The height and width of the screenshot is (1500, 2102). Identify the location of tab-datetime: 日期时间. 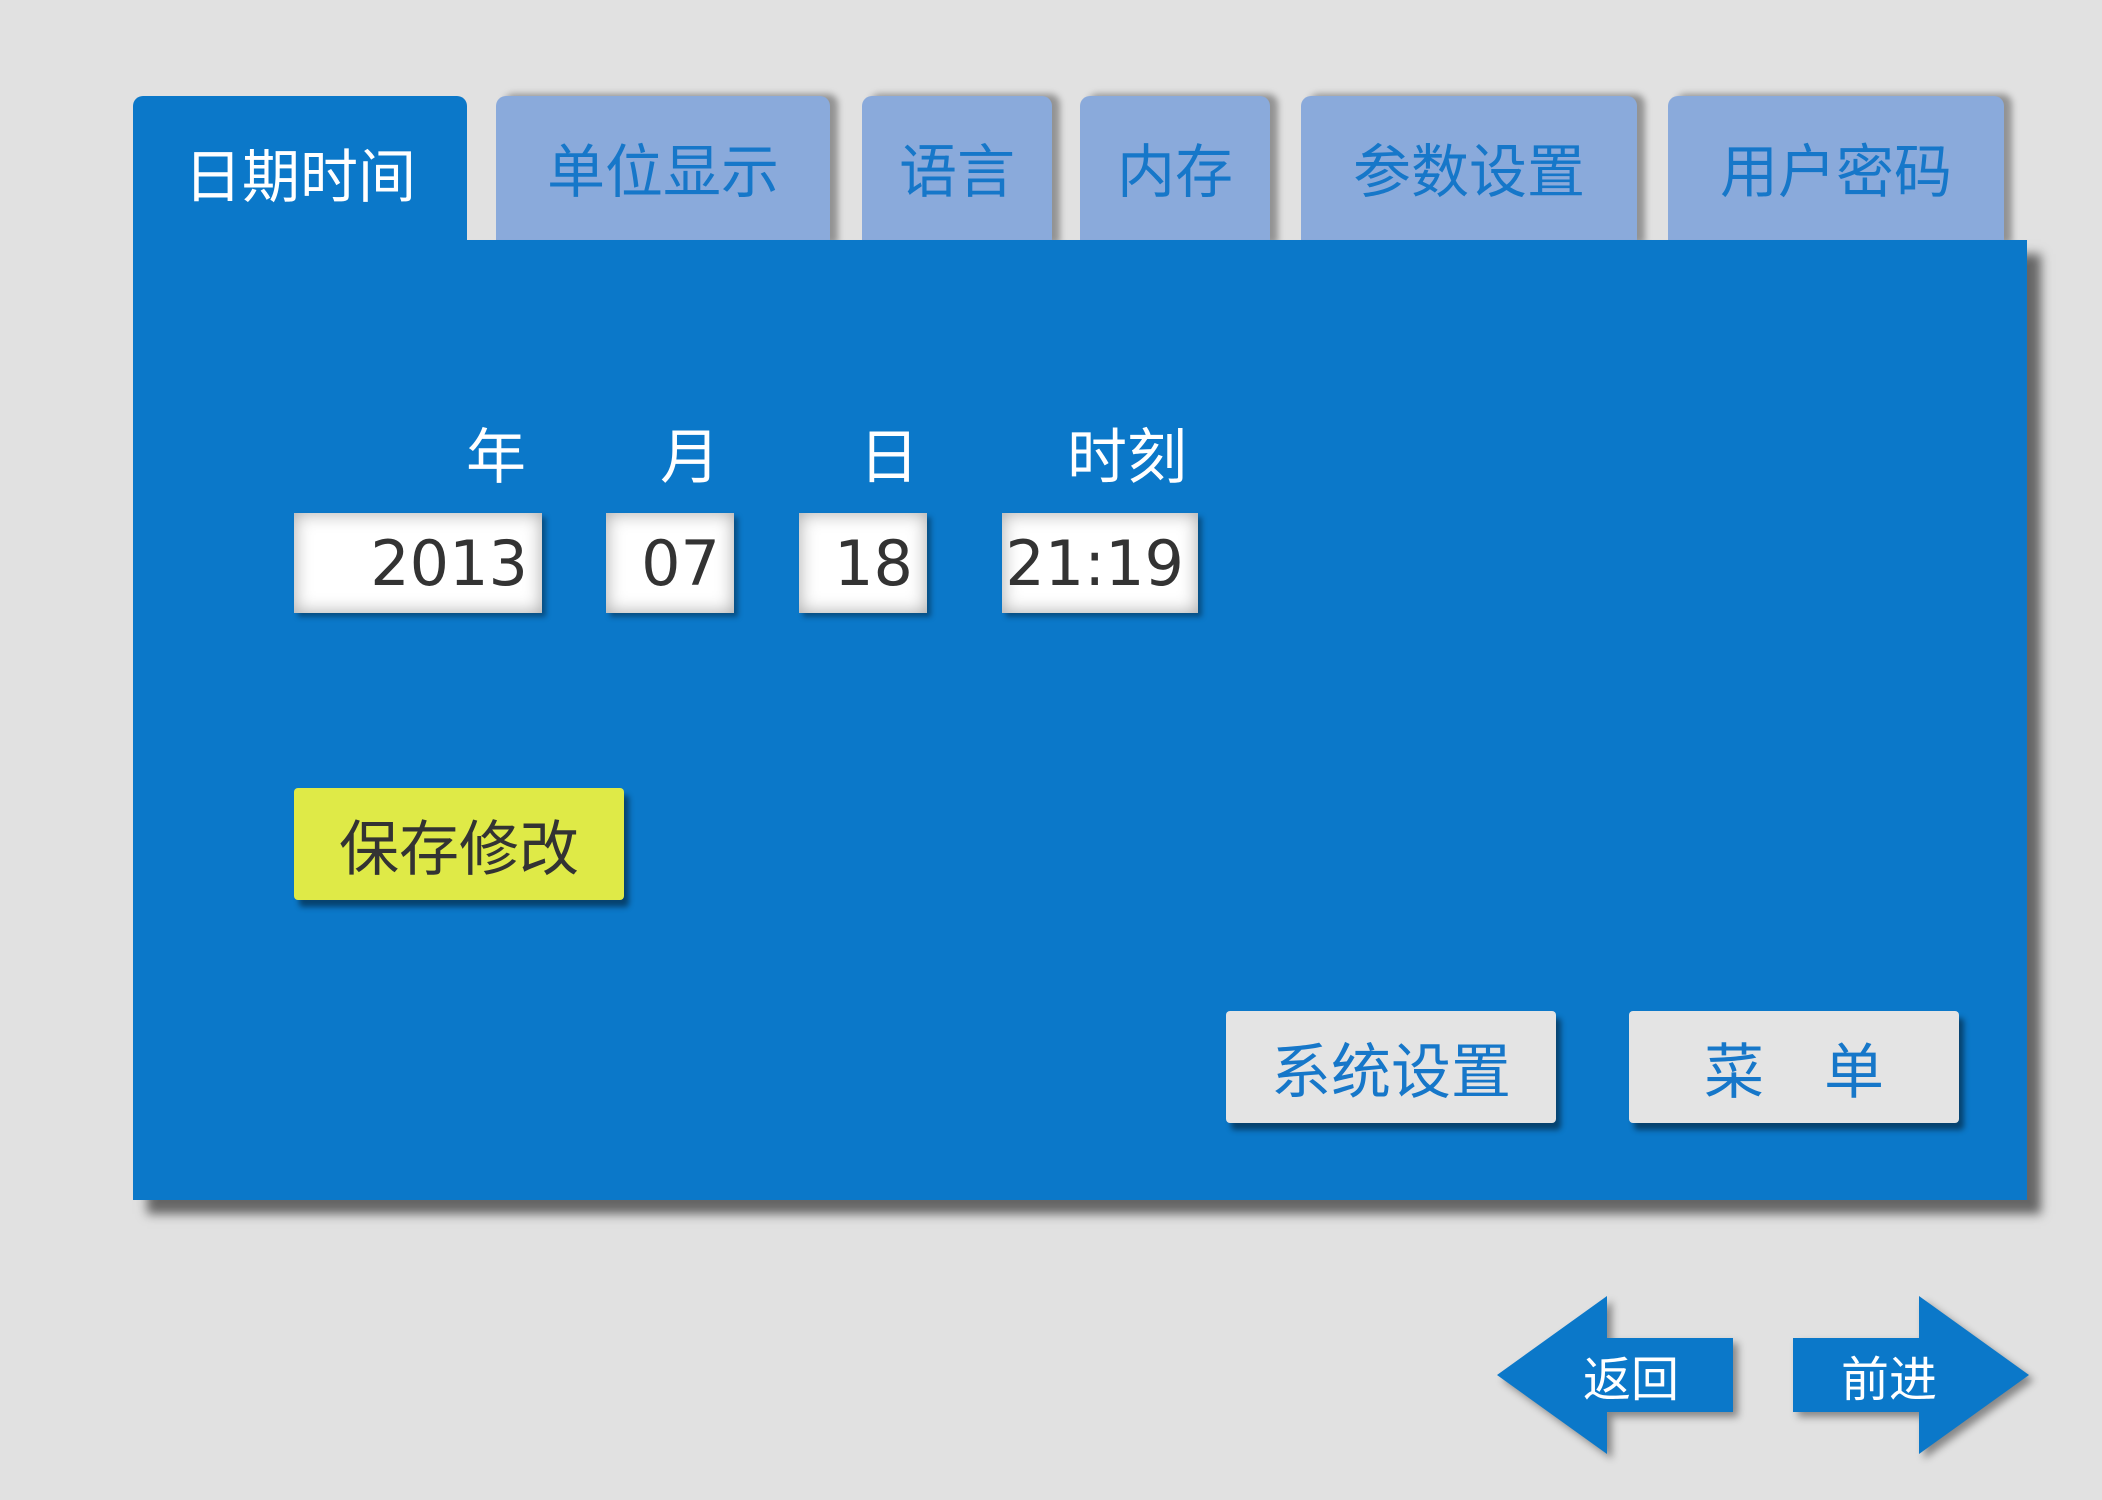
(300, 176).